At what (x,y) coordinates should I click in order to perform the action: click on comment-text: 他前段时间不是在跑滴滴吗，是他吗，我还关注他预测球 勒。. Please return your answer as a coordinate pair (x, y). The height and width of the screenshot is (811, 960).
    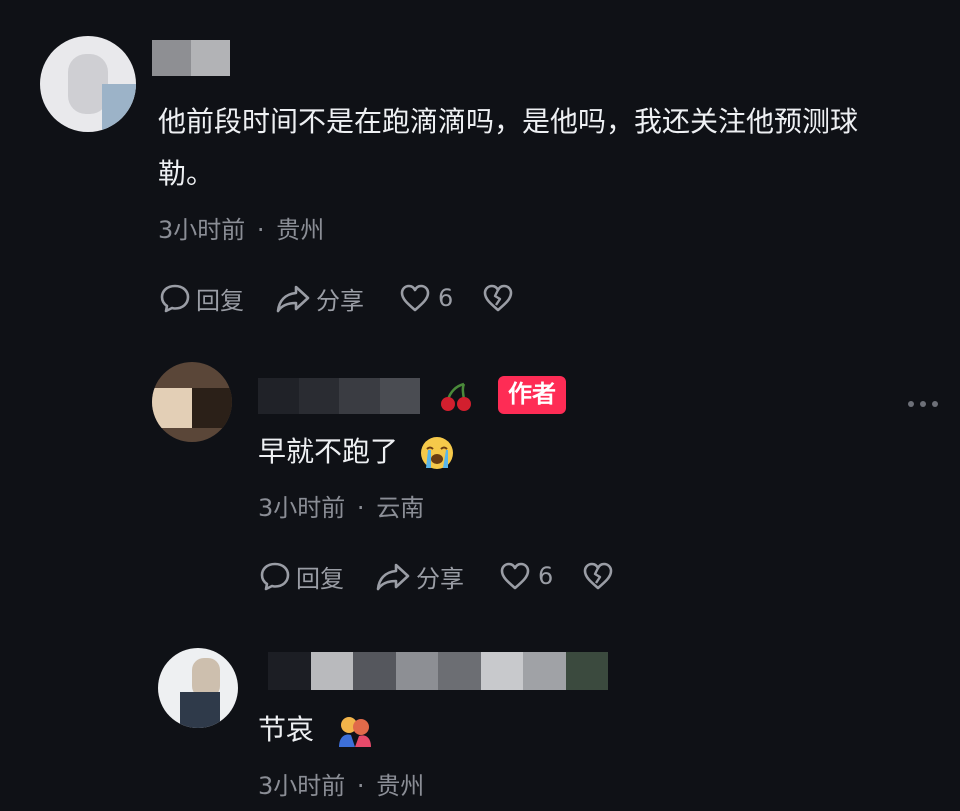
    Looking at the image, I should click on (508, 148).